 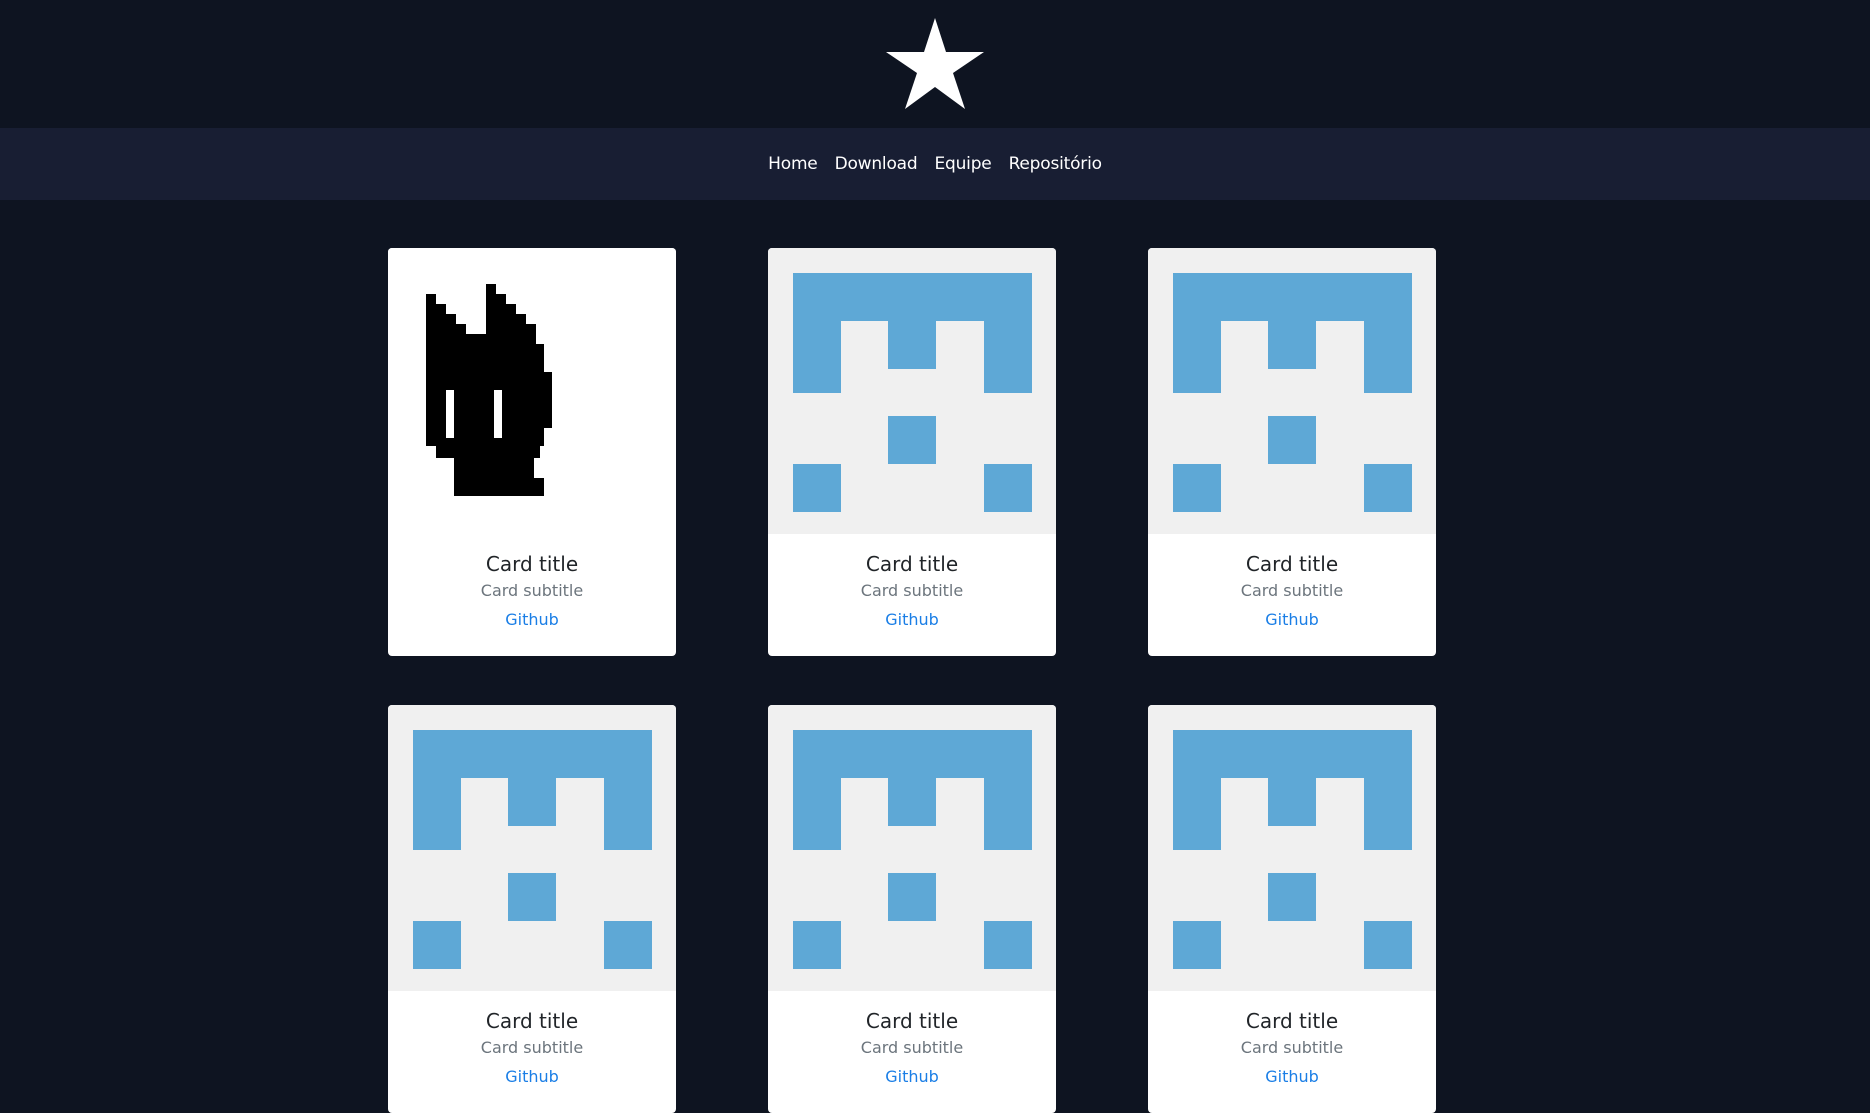 What do you see at coordinates (1055, 164) in the screenshot?
I see `nav-repositorio-link: Repositório` at bounding box center [1055, 164].